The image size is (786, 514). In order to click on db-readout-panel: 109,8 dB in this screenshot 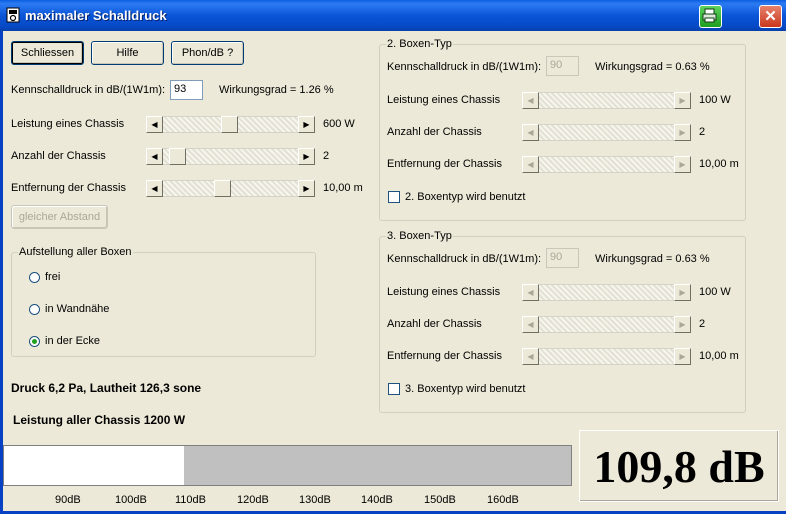, I will do `click(679, 466)`.